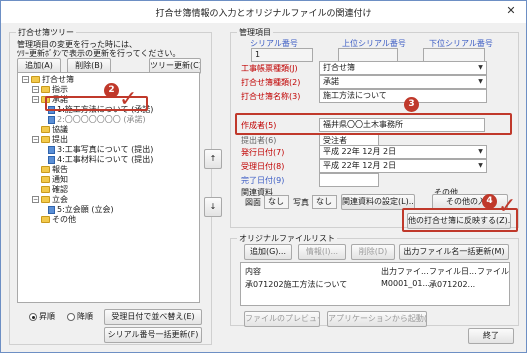 This screenshot has width=527, height=353. I want to click on tree-node-label: その他, so click(64, 219).